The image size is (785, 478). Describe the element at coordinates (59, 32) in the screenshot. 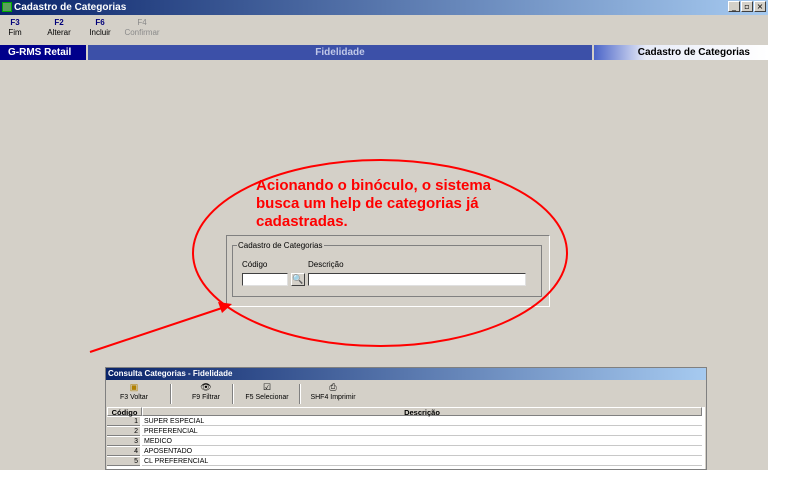

I see `alterar-label: Alterar` at that location.